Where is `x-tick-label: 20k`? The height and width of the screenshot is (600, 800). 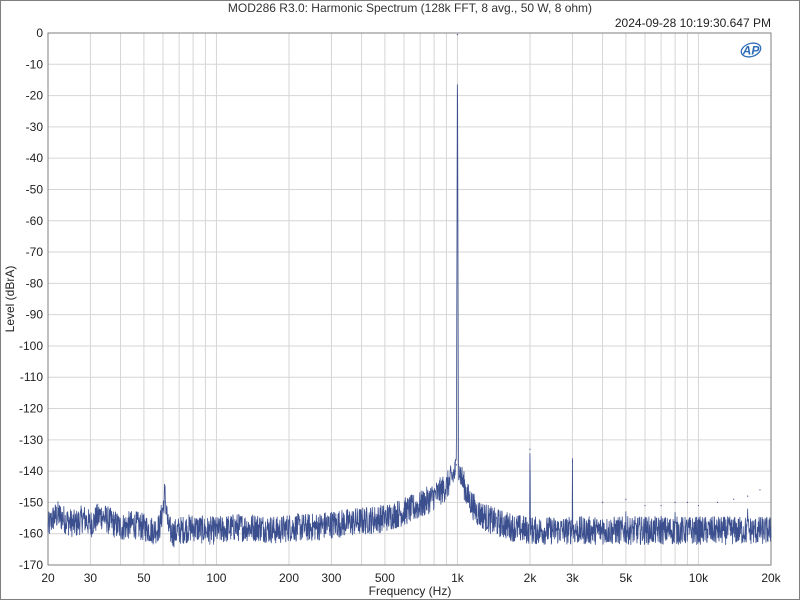
x-tick-label: 20k is located at coordinates (771, 578).